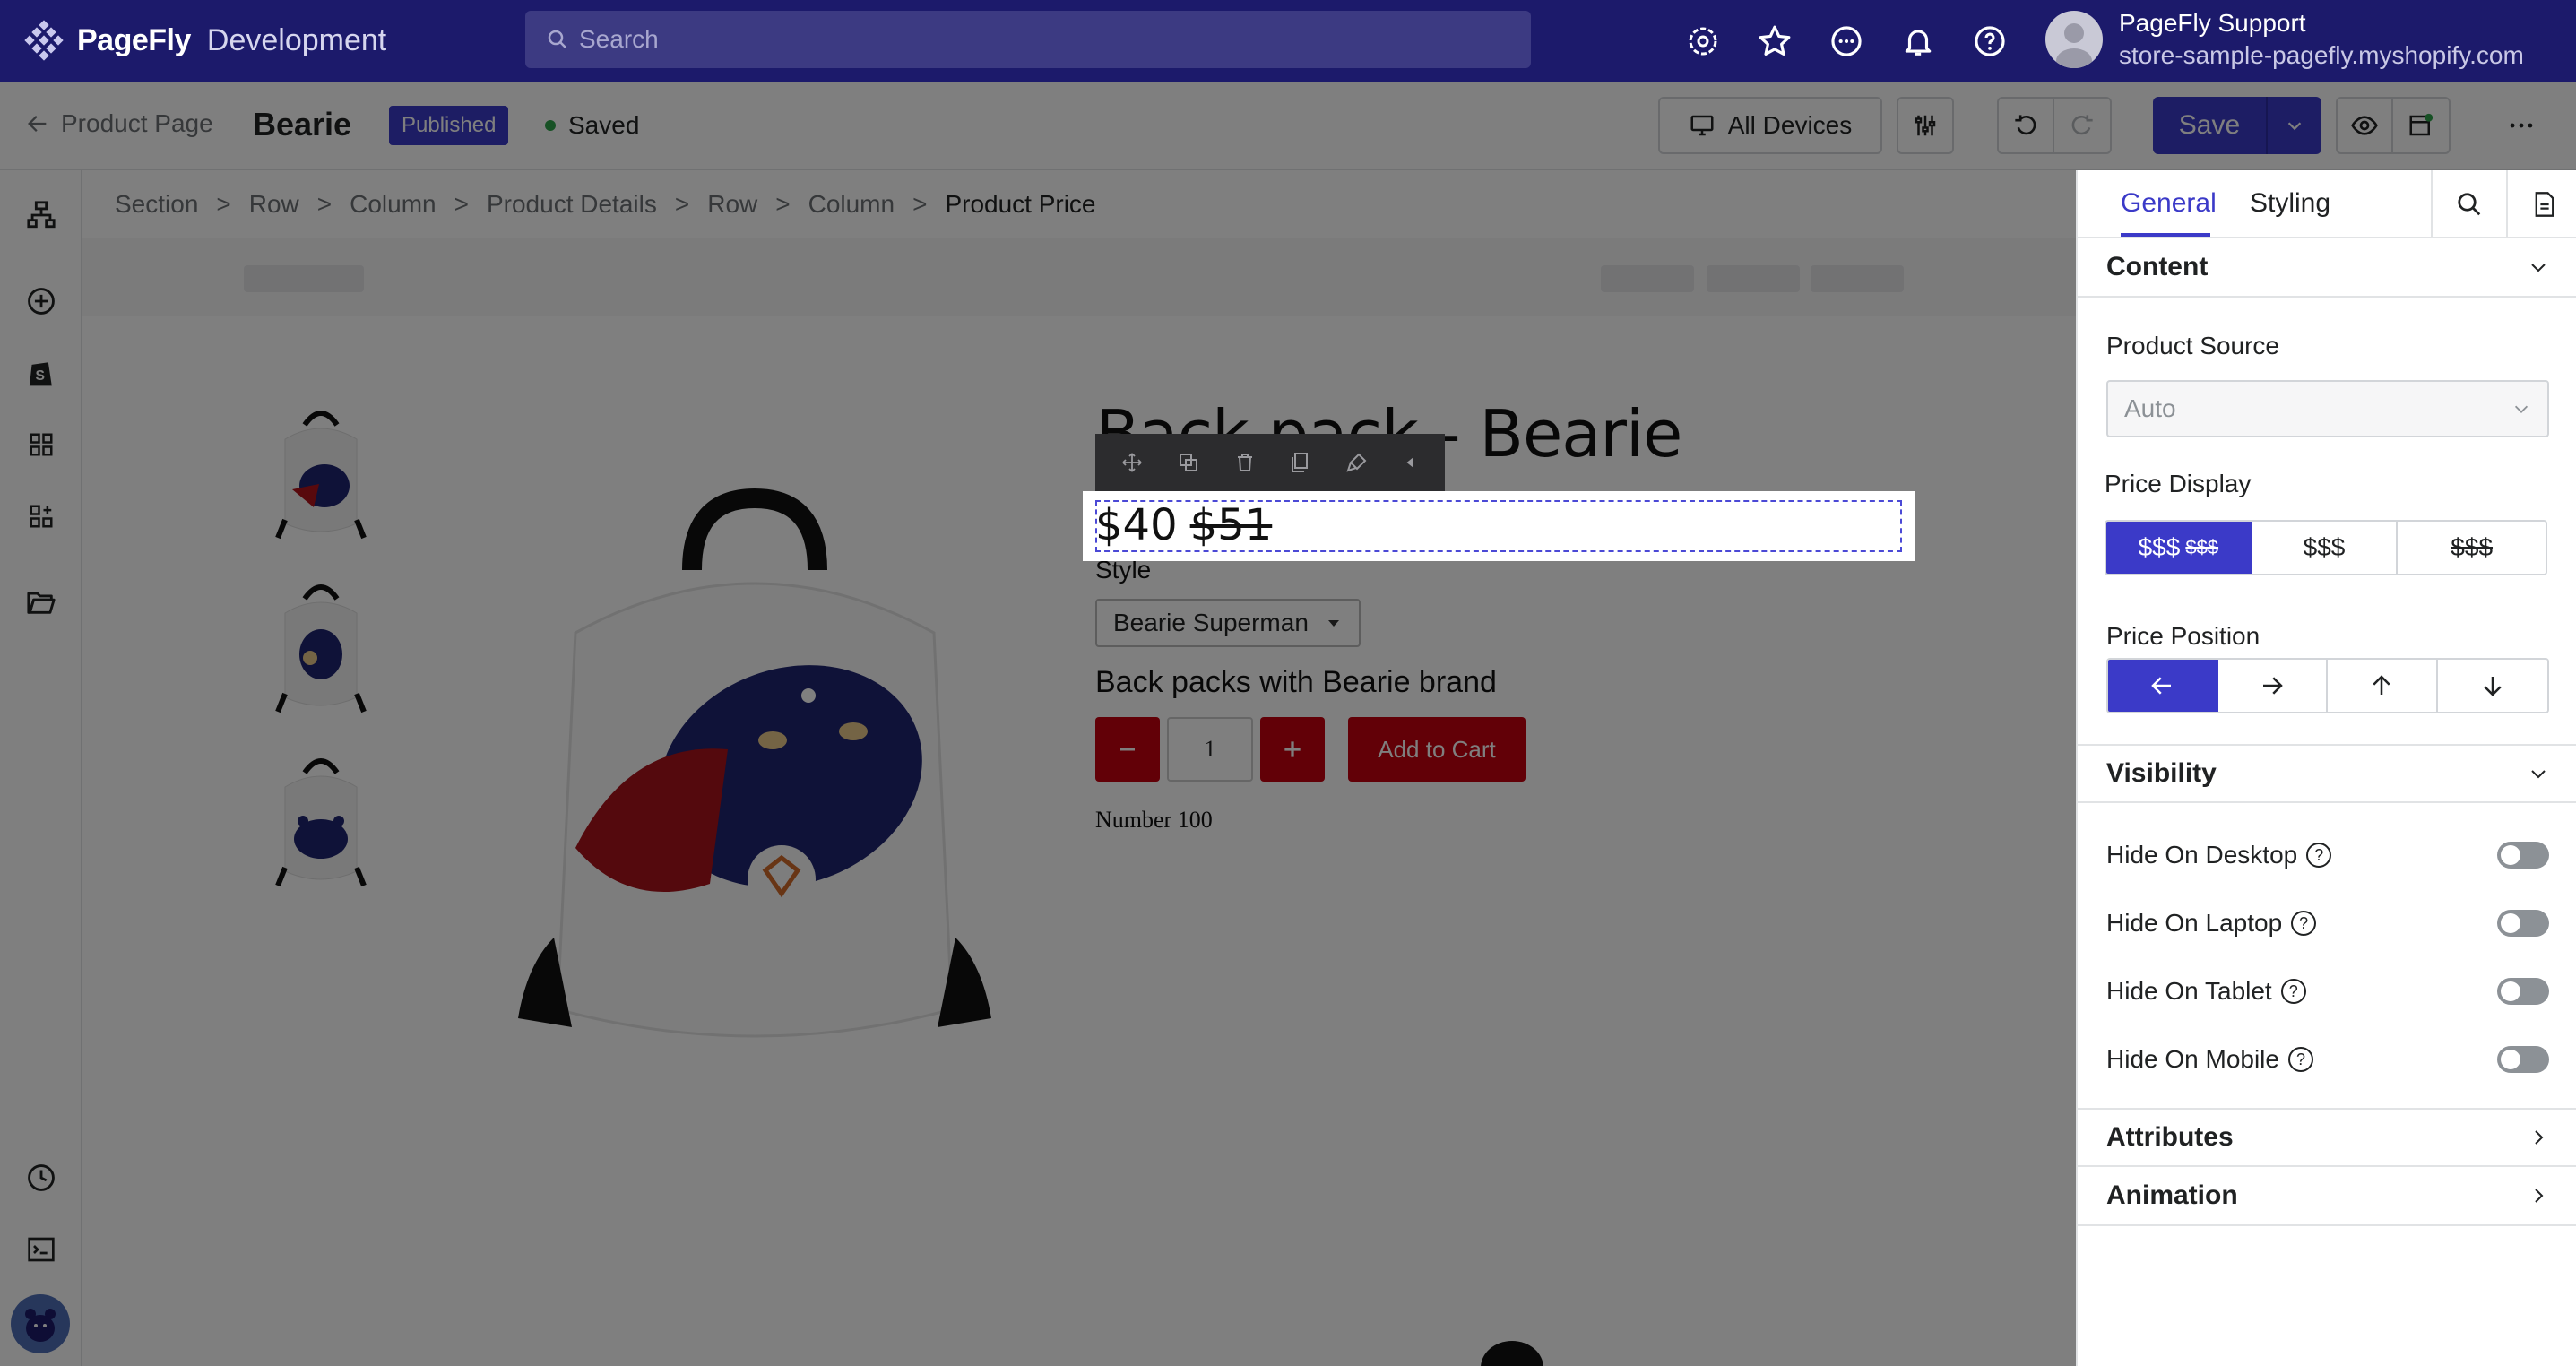 This screenshot has width=2576, height=1366. I want to click on shopify-bag-icon: S, so click(41, 373).